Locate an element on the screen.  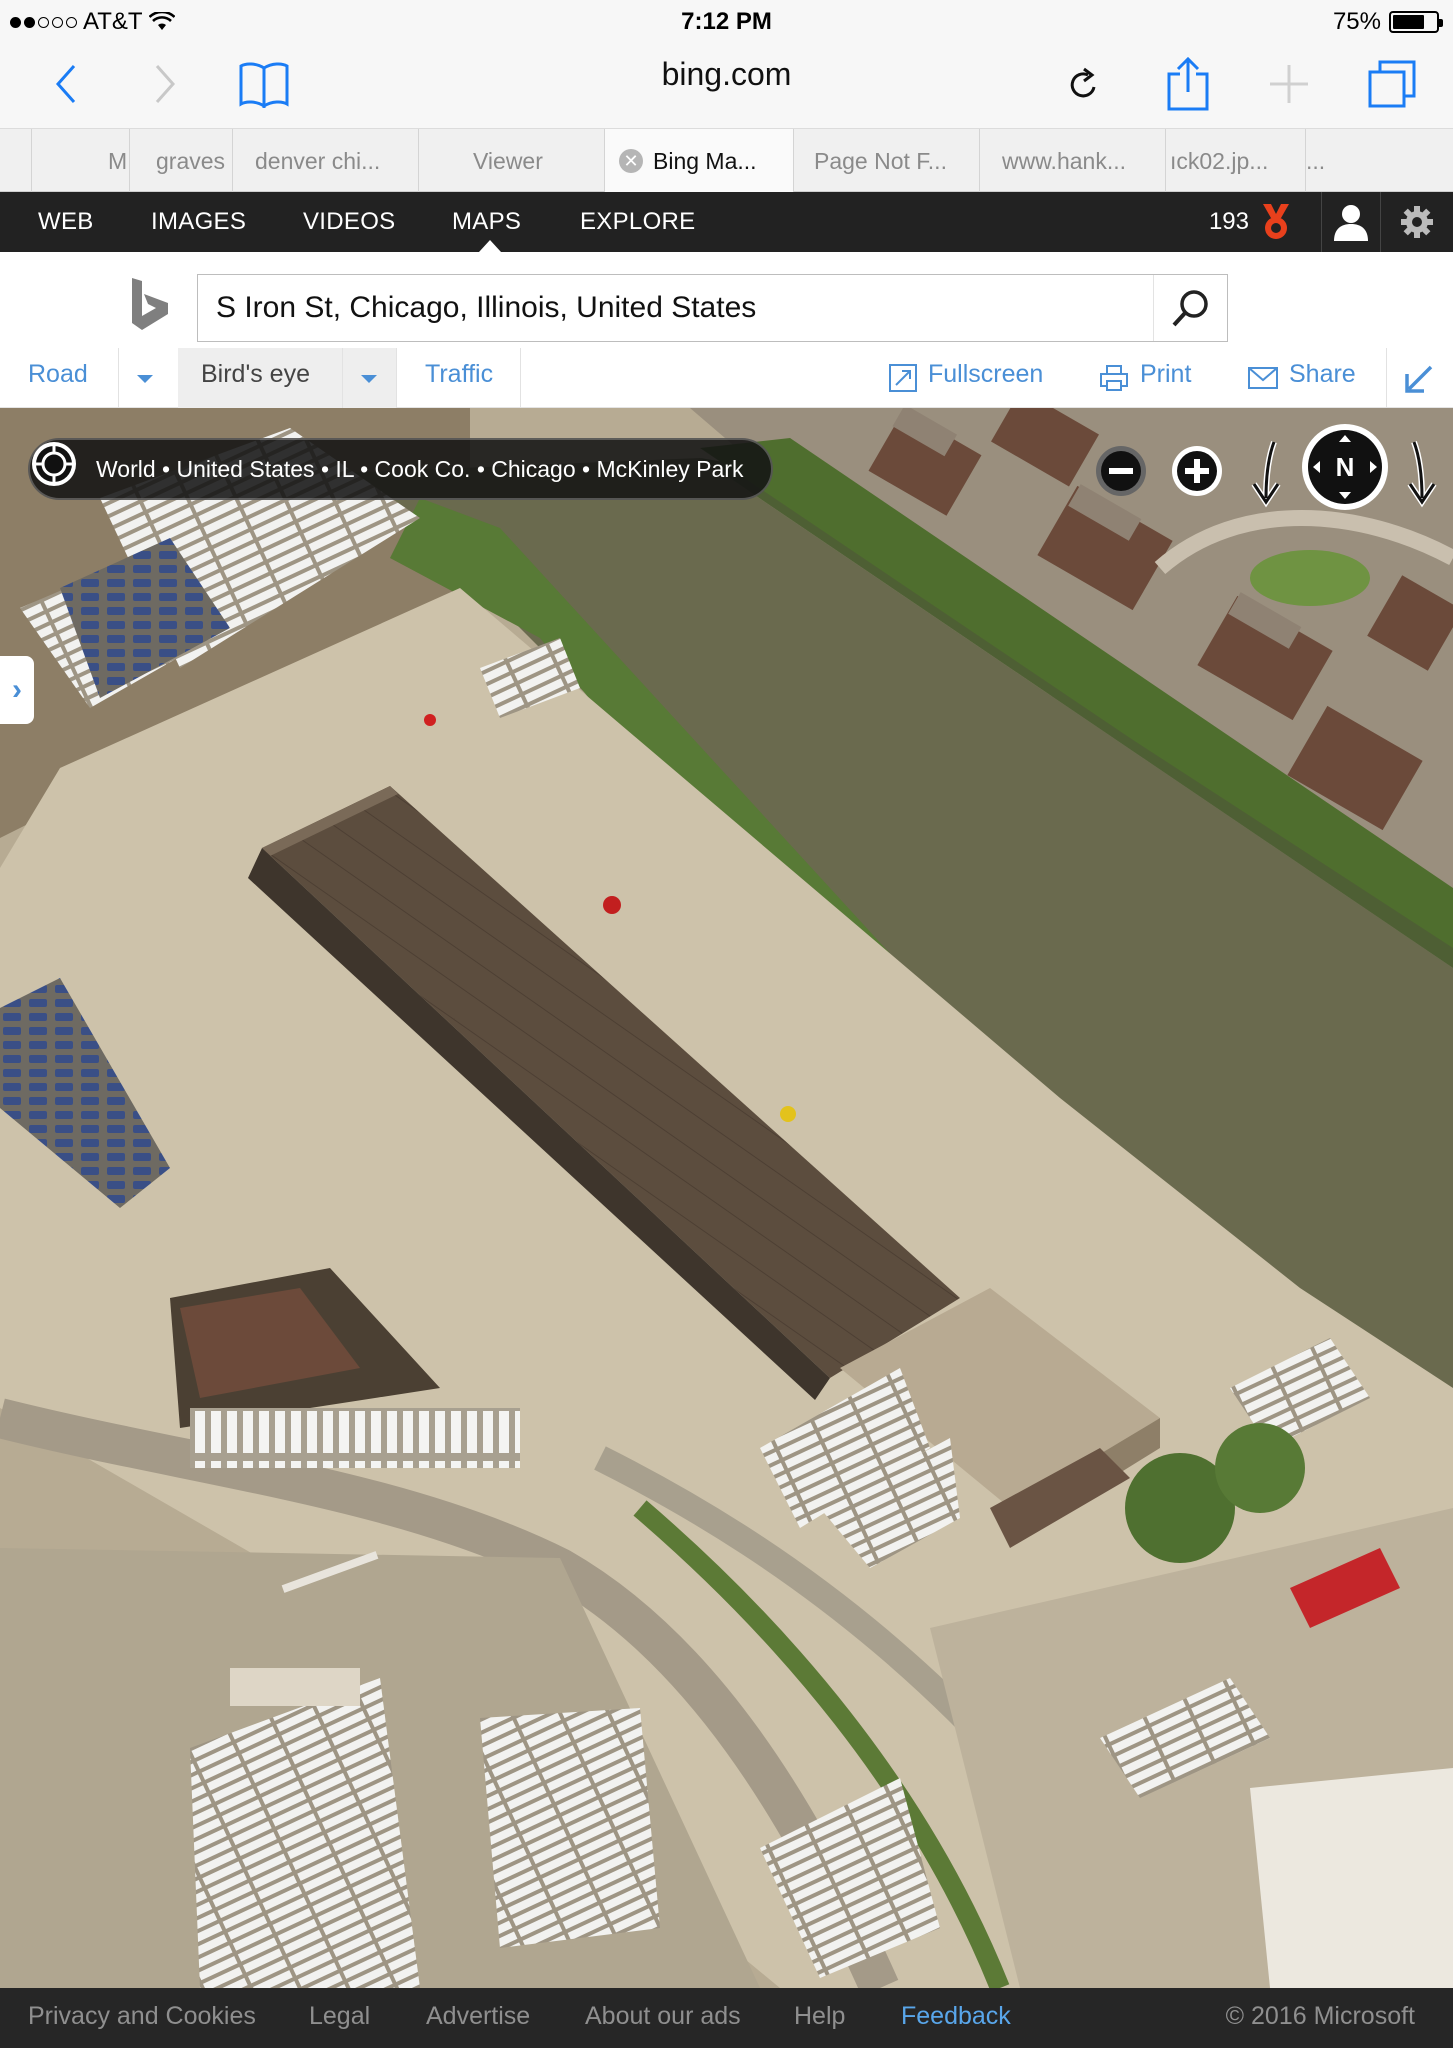
search-icon is located at coordinates (1190, 308).